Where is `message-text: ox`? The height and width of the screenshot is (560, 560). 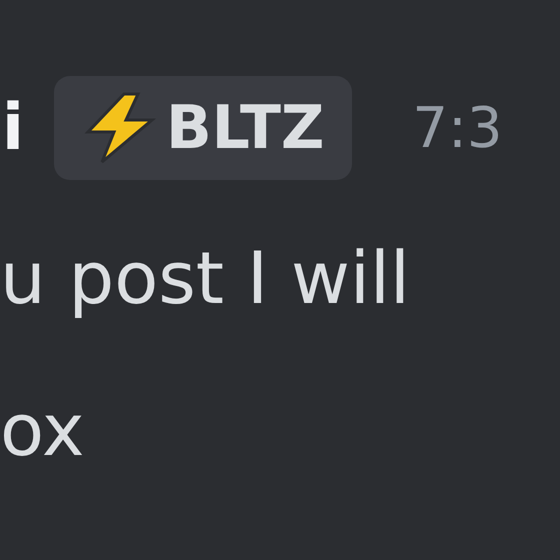 message-text: ox is located at coordinates (43, 430).